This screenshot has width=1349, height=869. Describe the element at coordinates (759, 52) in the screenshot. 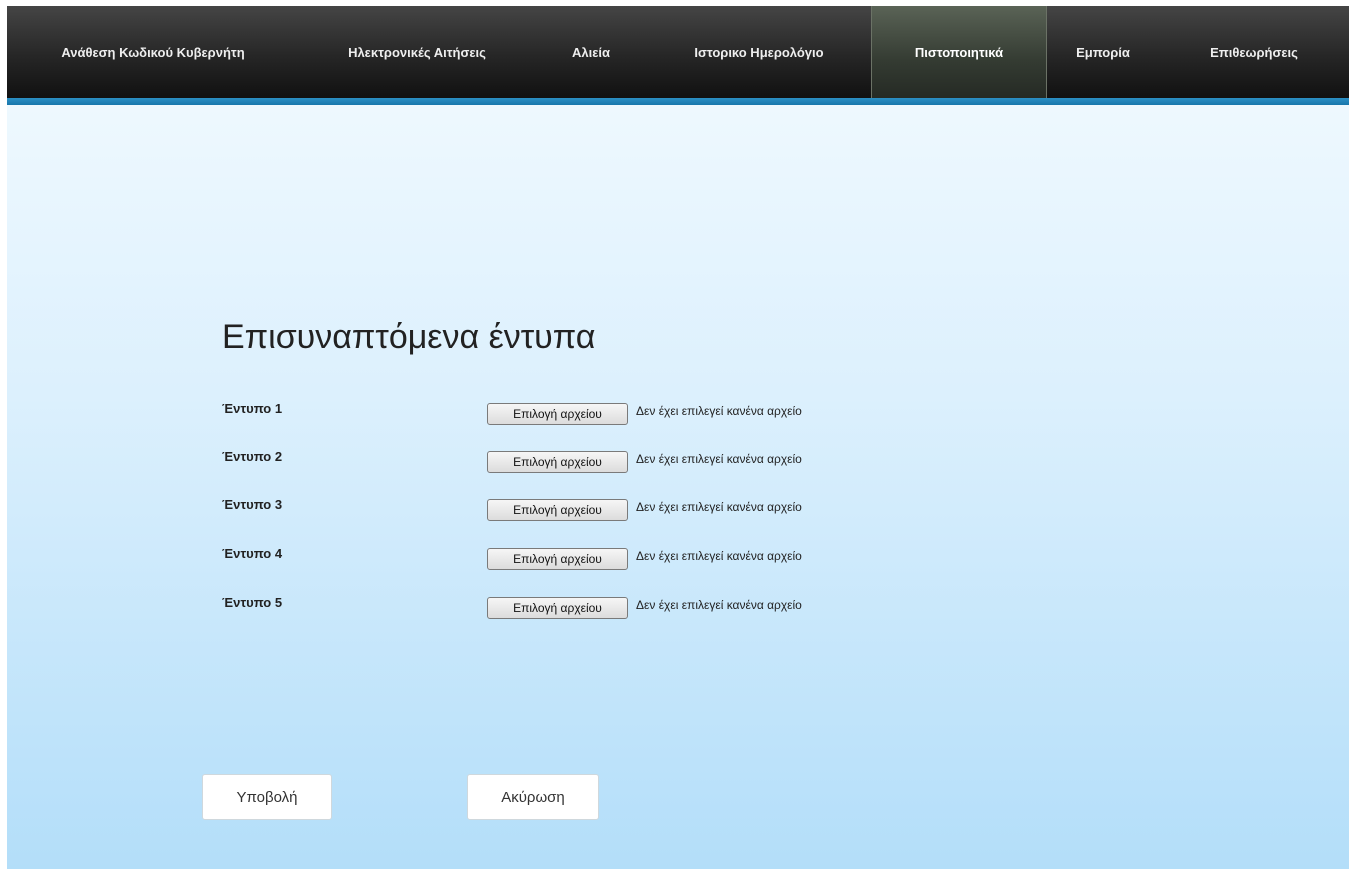

I see `nav-item-history-log: Ιστορικο Ημερολόγιο` at that location.